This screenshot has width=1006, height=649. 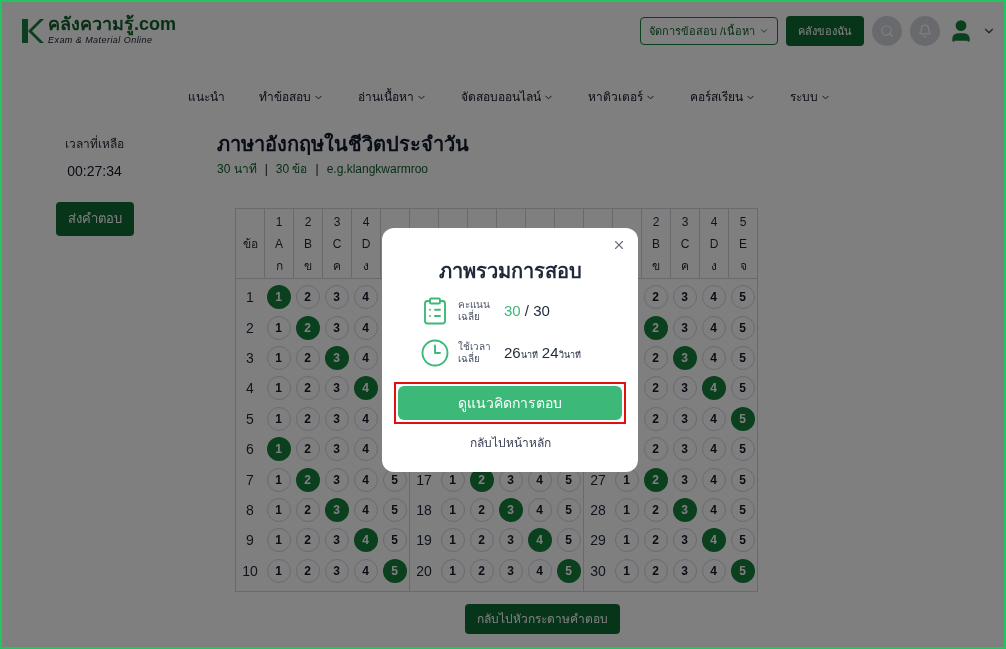 What do you see at coordinates (343, 144) in the screenshot?
I see `exam-title: ภาษาอังกฤษในชีวิตประจำวัน` at bounding box center [343, 144].